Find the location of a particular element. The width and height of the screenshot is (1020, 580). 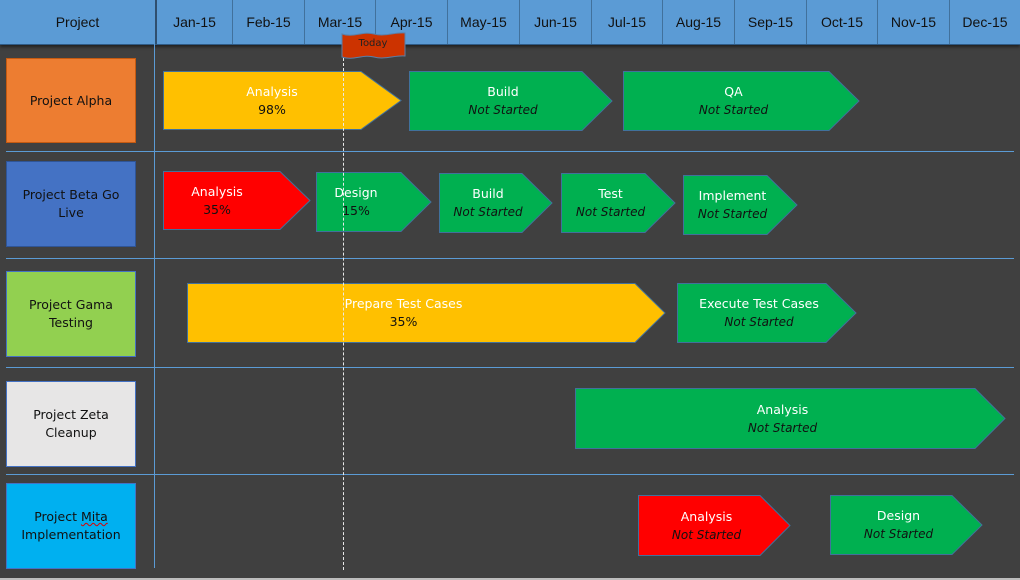

project-label-gama: Project Gama Testing is located at coordinates (71, 314).